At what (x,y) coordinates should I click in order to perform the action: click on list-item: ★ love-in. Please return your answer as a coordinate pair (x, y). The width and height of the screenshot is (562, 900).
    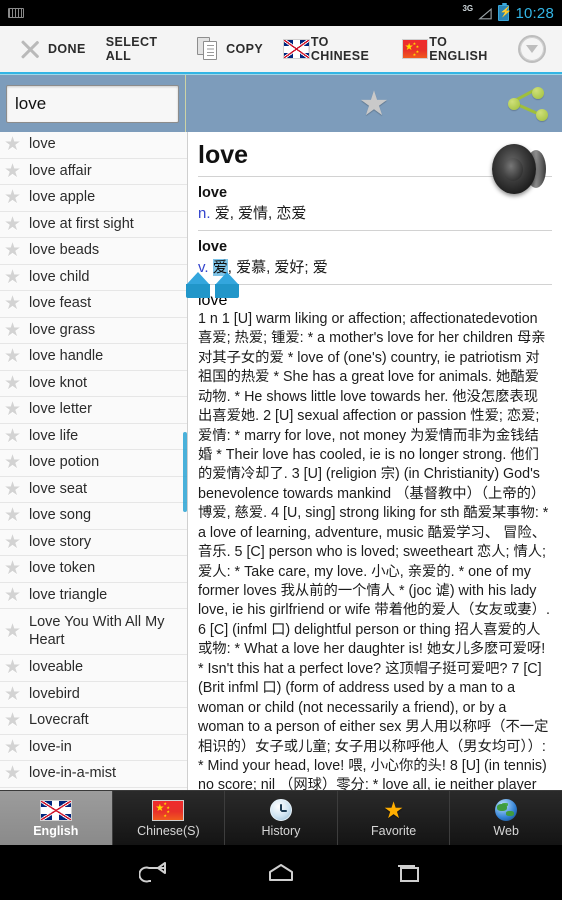
    Looking at the image, I should click on (93, 748).